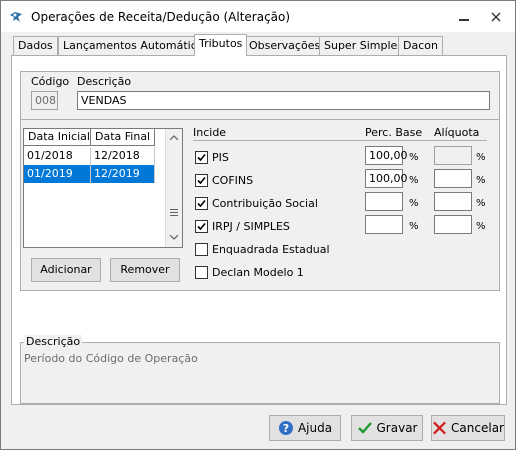 This screenshot has height=450, width=516. I want to click on contribuicao-social-perc-base-input, so click(384, 201).